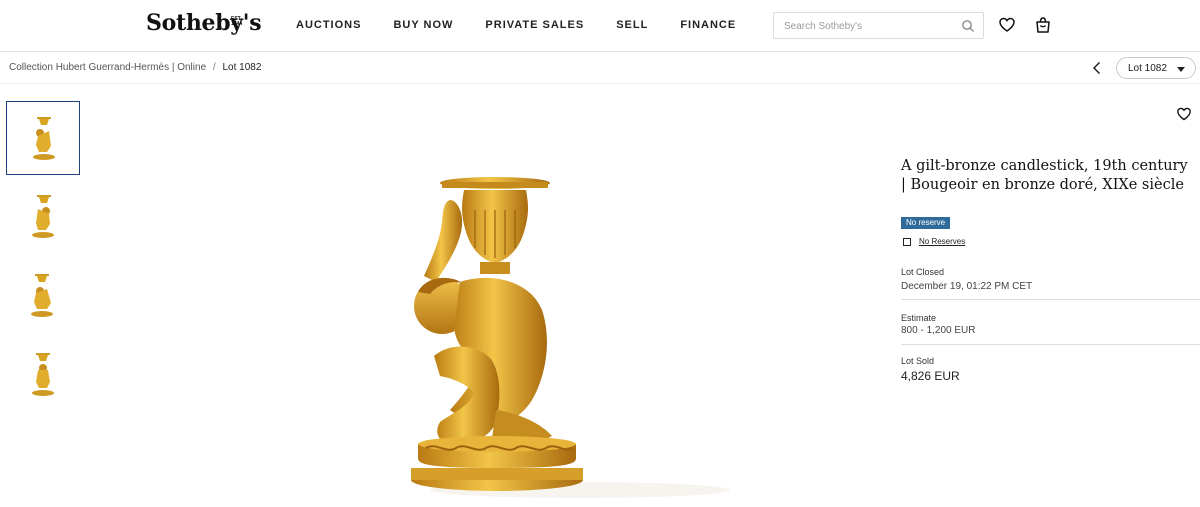  Describe the element at coordinates (907, 241) in the screenshot. I see `no-reserves-checkbox` at that location.